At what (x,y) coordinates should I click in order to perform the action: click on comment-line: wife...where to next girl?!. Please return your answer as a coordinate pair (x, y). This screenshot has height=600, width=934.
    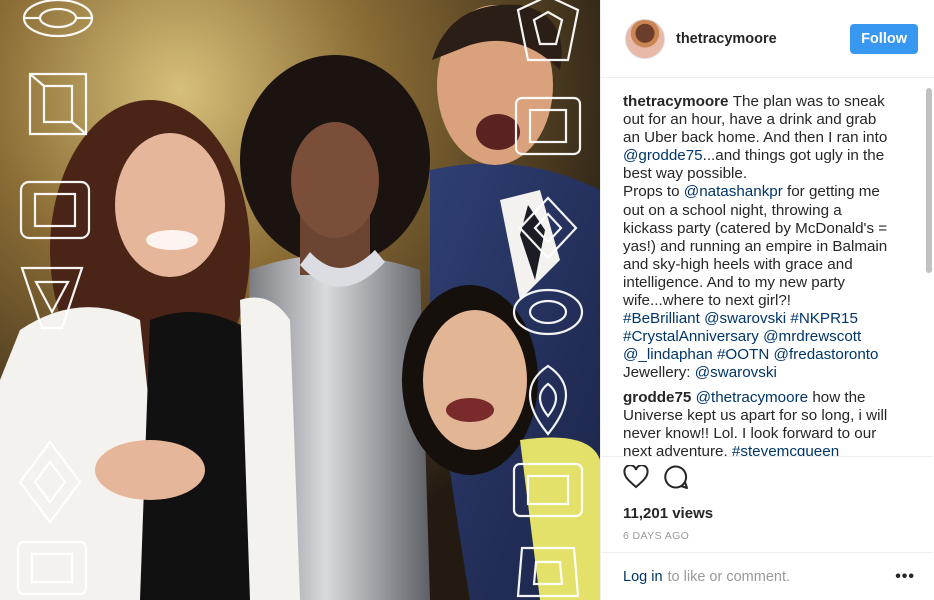
    Looking at the image, I should click on (773, 301).